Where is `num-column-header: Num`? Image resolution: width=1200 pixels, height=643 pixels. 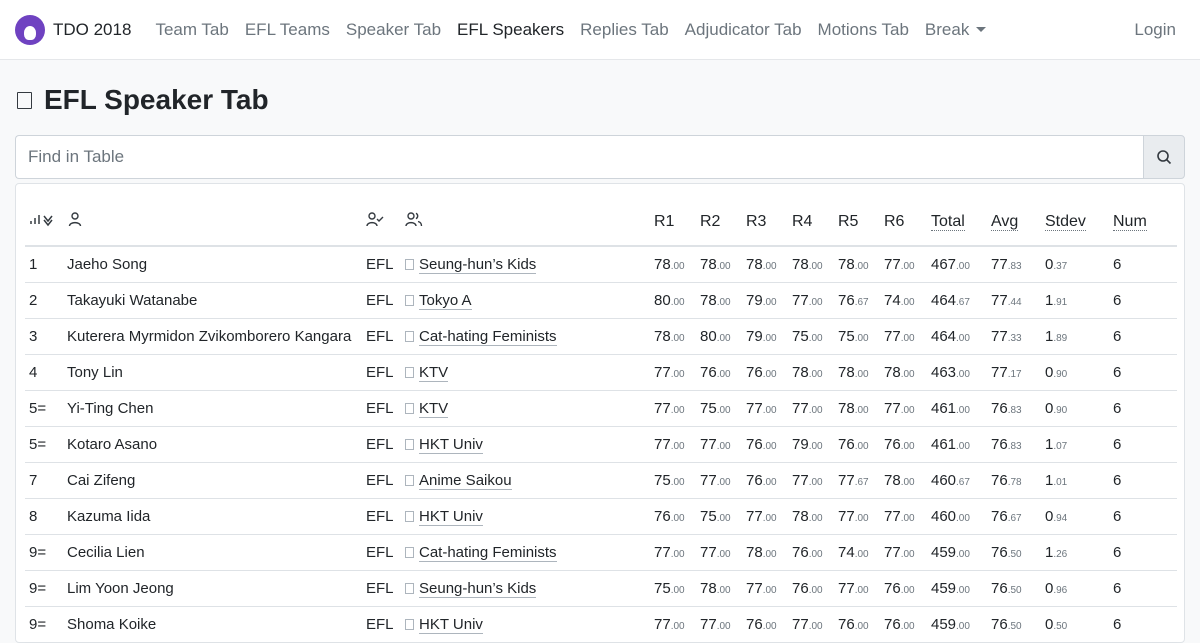
num-column-header: Num is located at coordinates (1143, 222).